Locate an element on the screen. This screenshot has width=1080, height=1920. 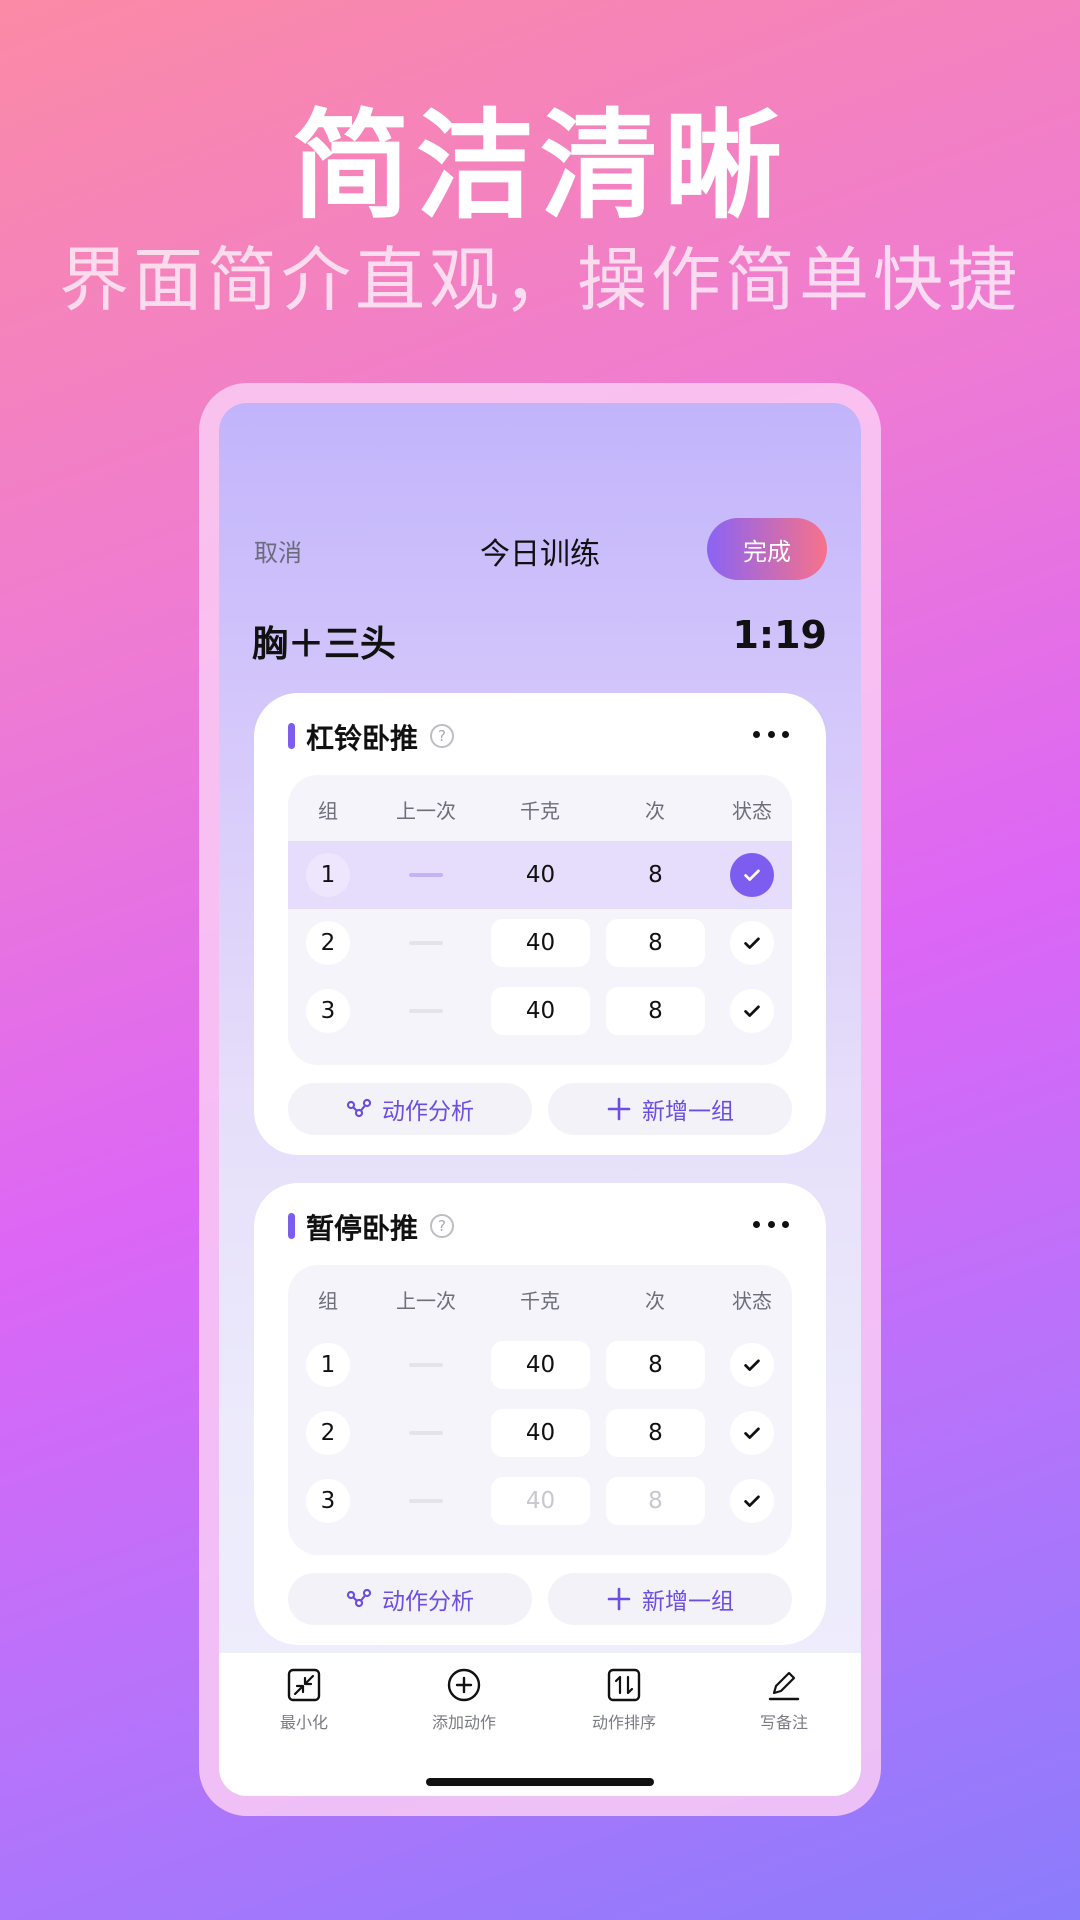
minimize-icon is located at coordinates (304, 1685).